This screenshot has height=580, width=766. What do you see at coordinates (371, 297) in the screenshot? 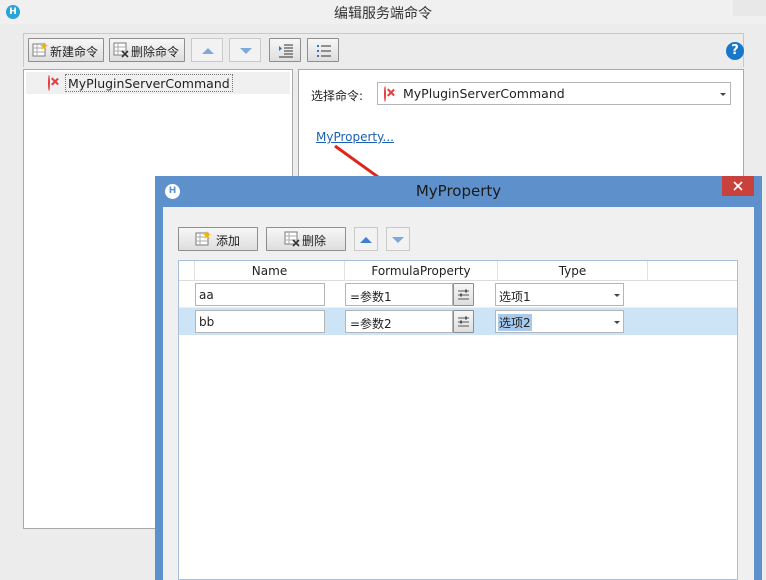
I see `formula-value: =参数1` at bounding box center [371, 297].